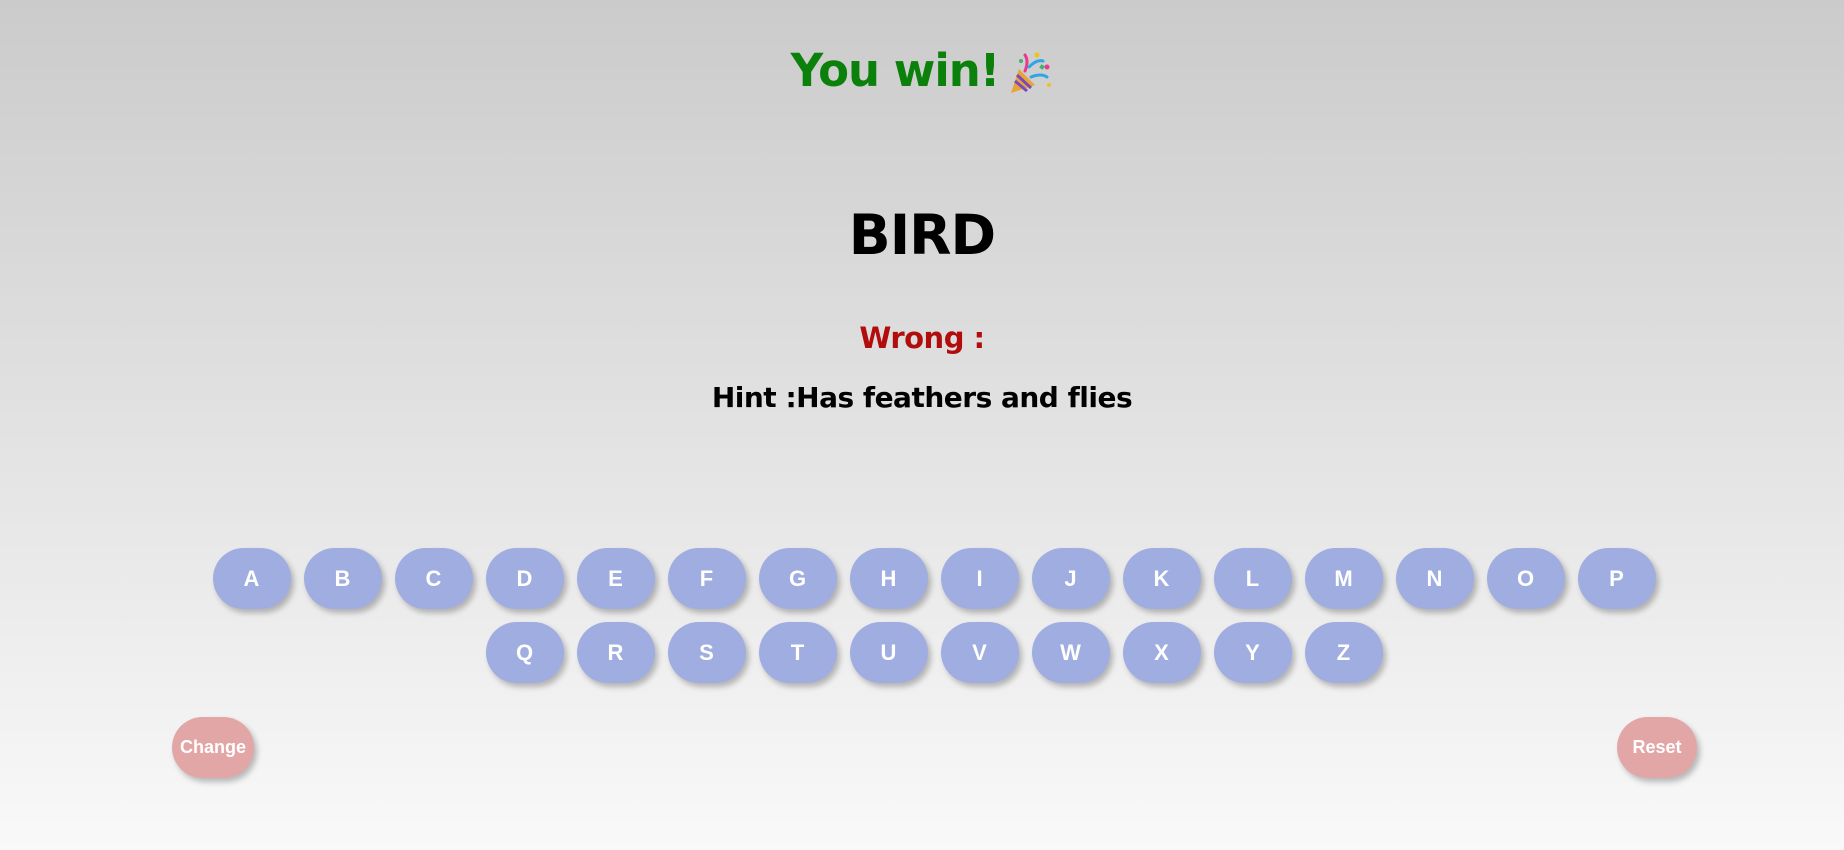  Describe the element at coordinates (922, 397) in the screenshot. I see `hint-text: Hint :Has feathers and flies` at that location.